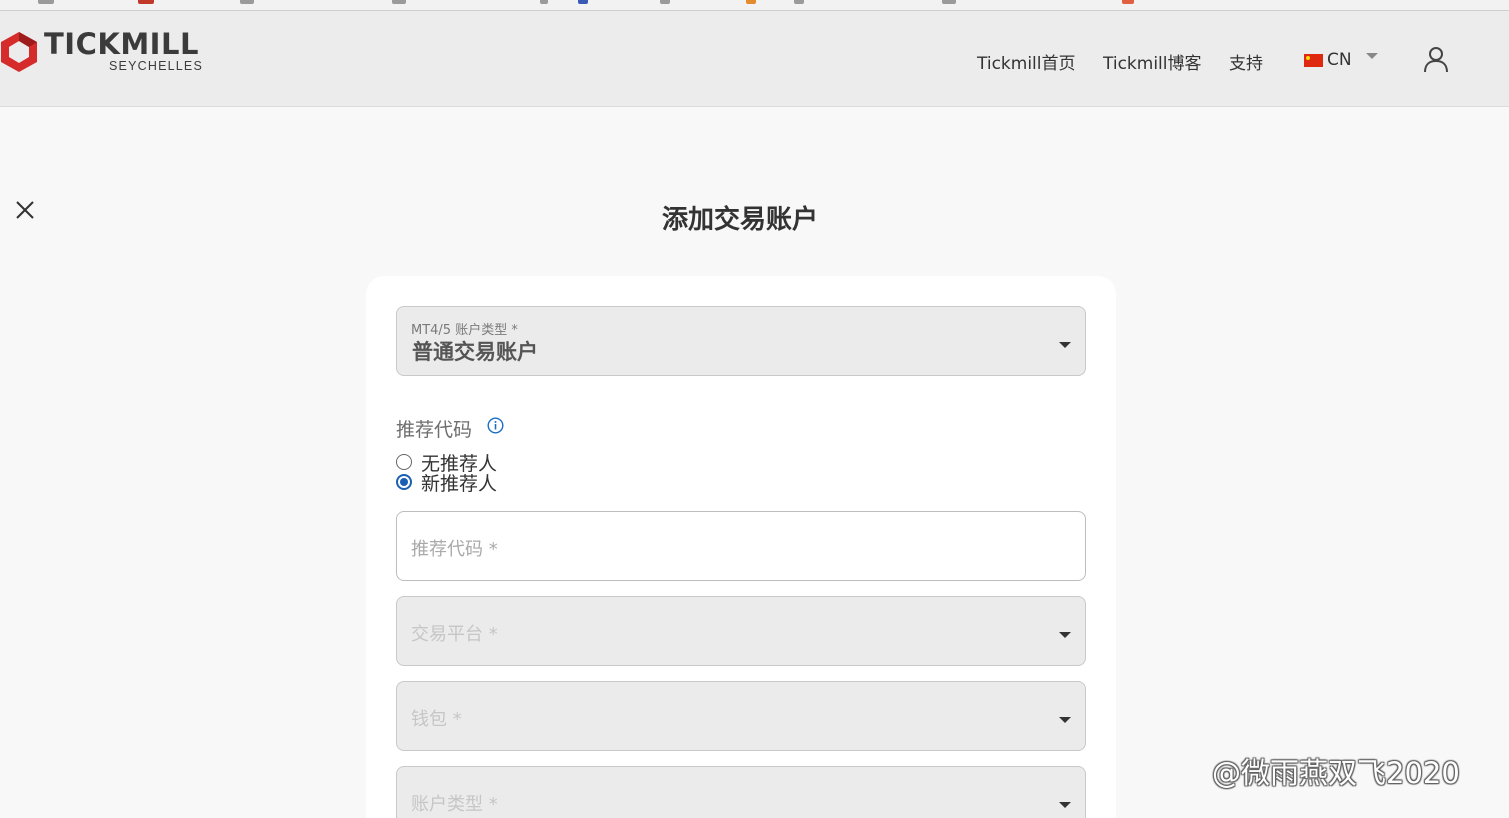  What do you see at coordinates (1336, 773) in the screenshot?
I see `watermark-text: @微雨燕双飞2020` at bounding box center [1336, 773].